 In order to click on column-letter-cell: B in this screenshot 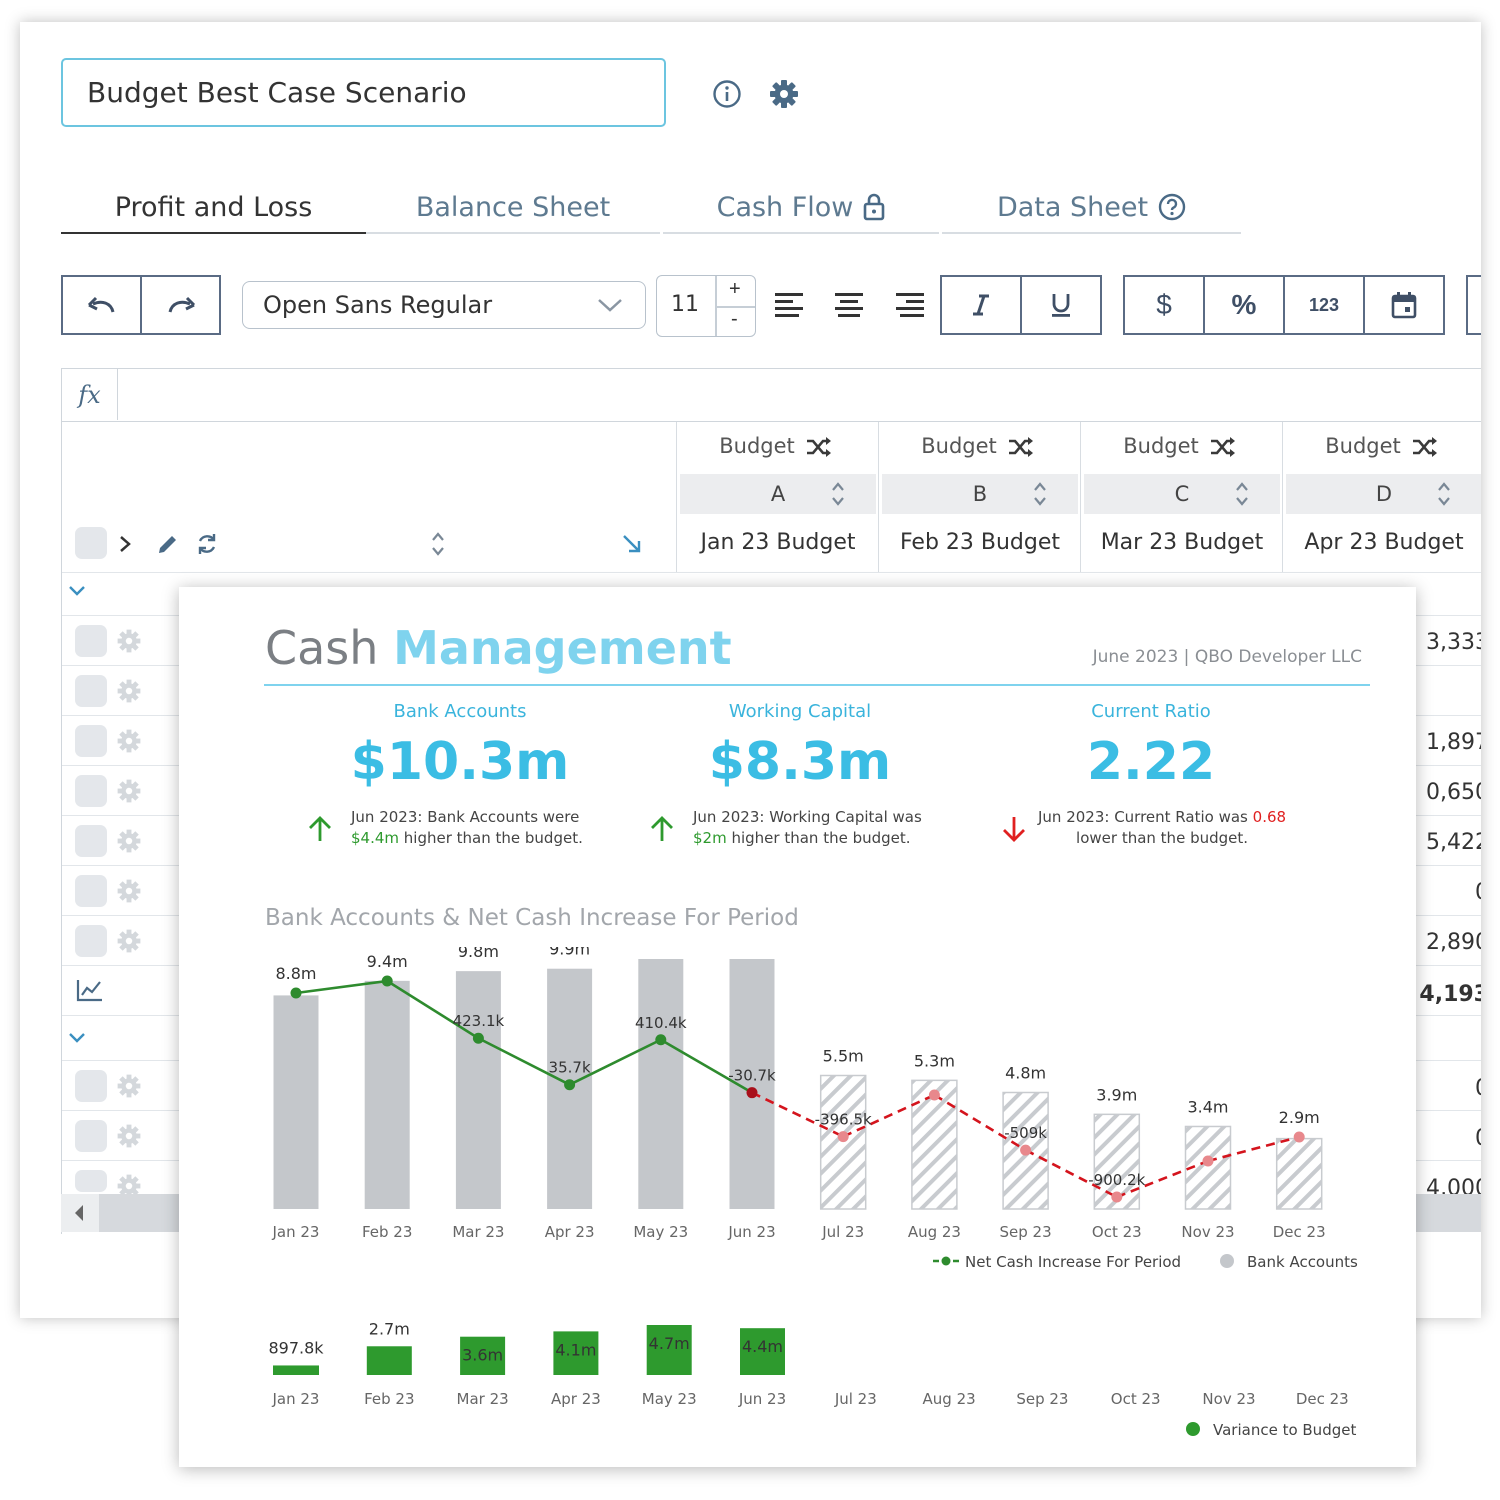, I will do `click(980, 494)`.